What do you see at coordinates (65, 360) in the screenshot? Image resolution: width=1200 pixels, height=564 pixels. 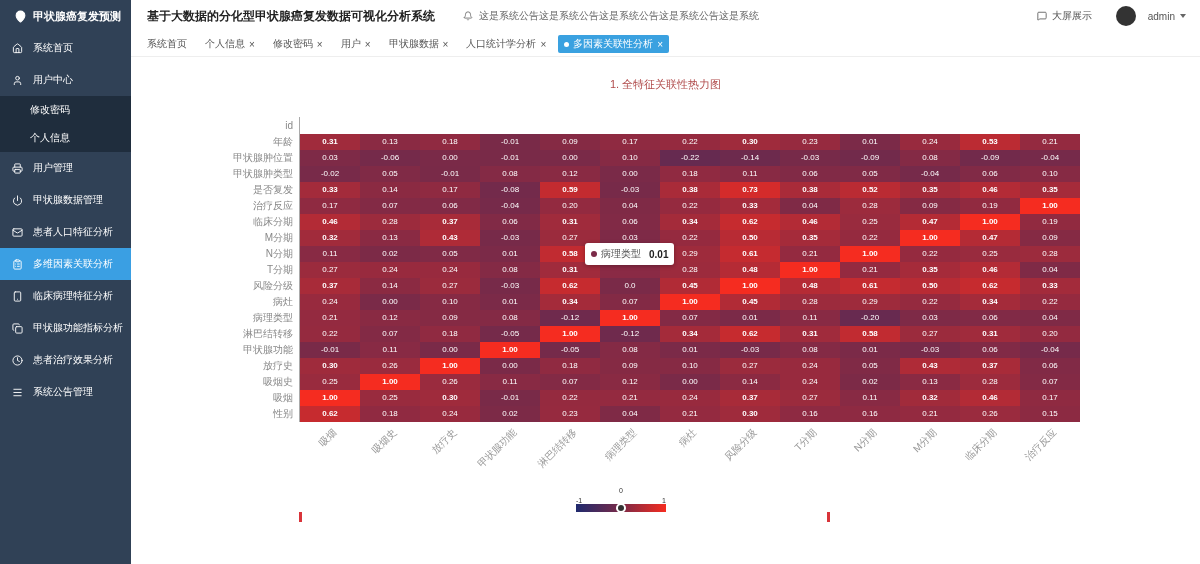 I see `sidebar-item: 患者治疗效果分析` at bounding box center [65, 360].